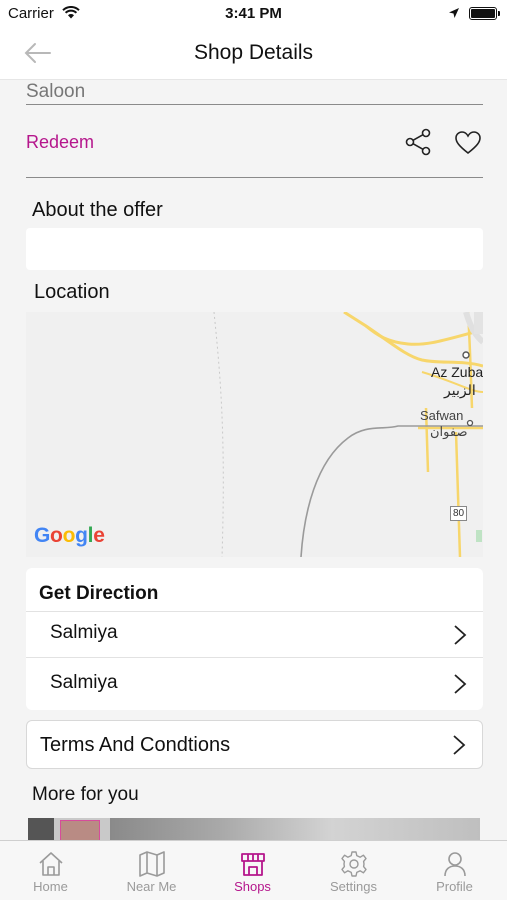  What do you see at coordinates (72, 292) in the screenshot?
I see `location-title: Location` at bounding box center [72, 292].